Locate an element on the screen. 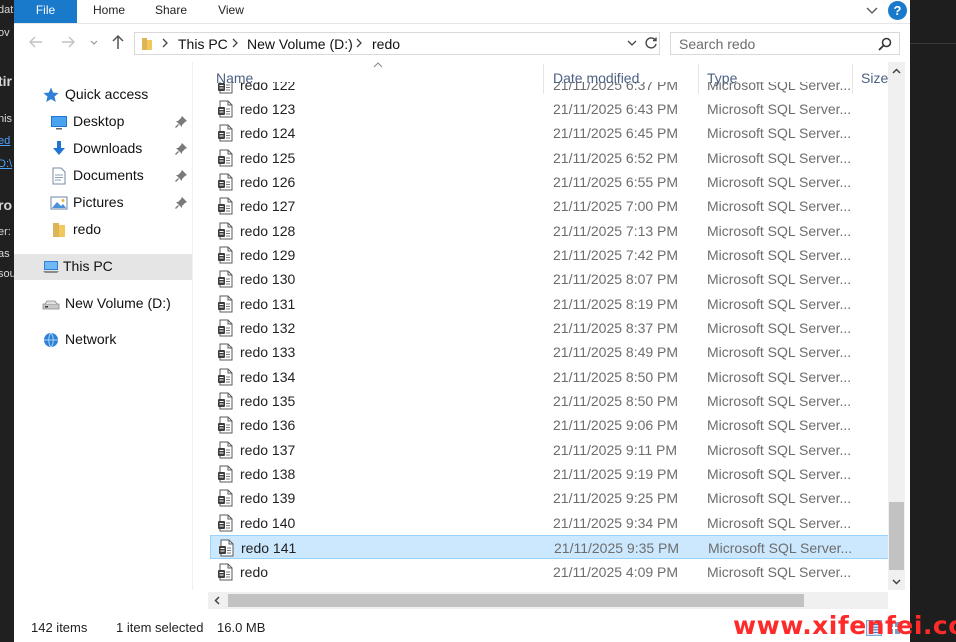  vertical-scroll-thumb is located at coordinates (896, 536).